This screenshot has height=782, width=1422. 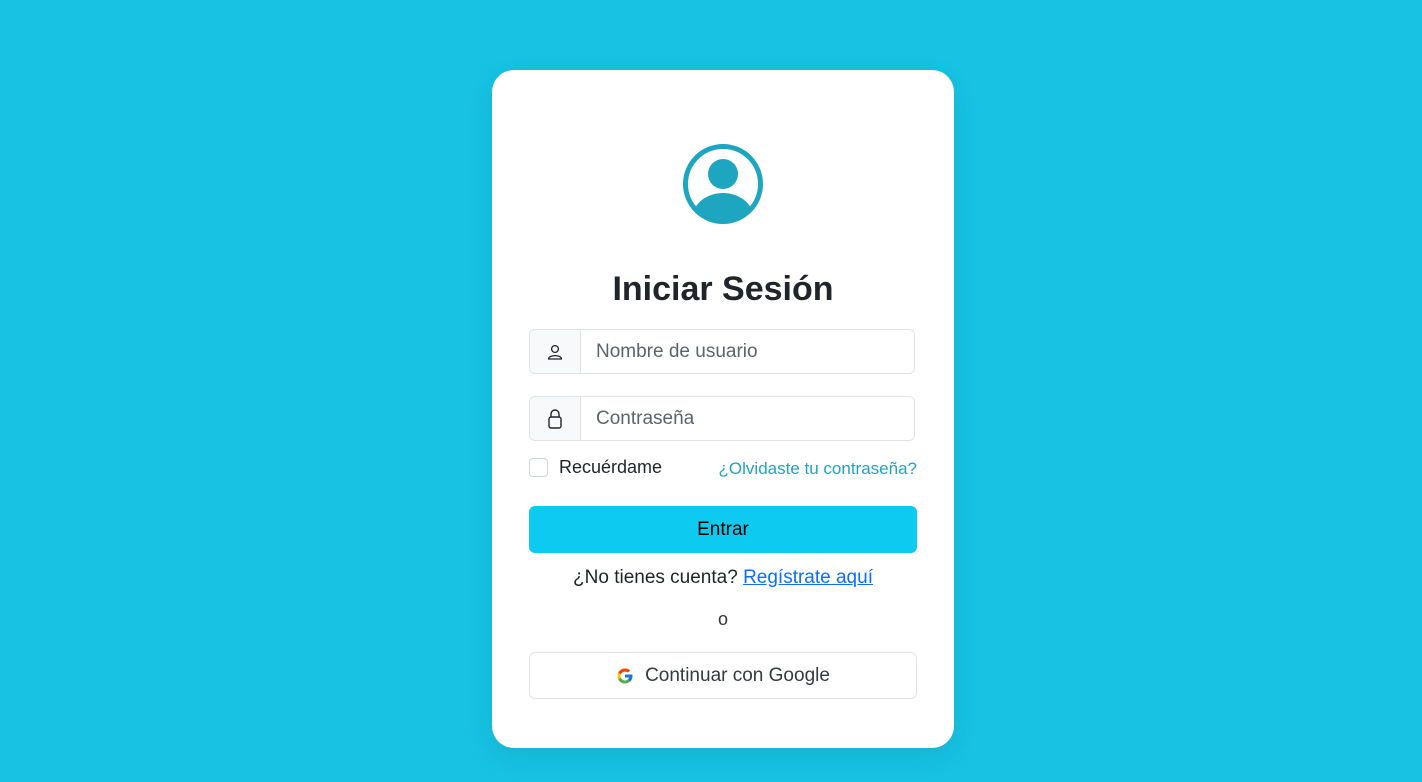 What do you see at coordinates (723, 184) in the screenshot?
I see `user-avatar-icon` at bounding box center [723, 184].